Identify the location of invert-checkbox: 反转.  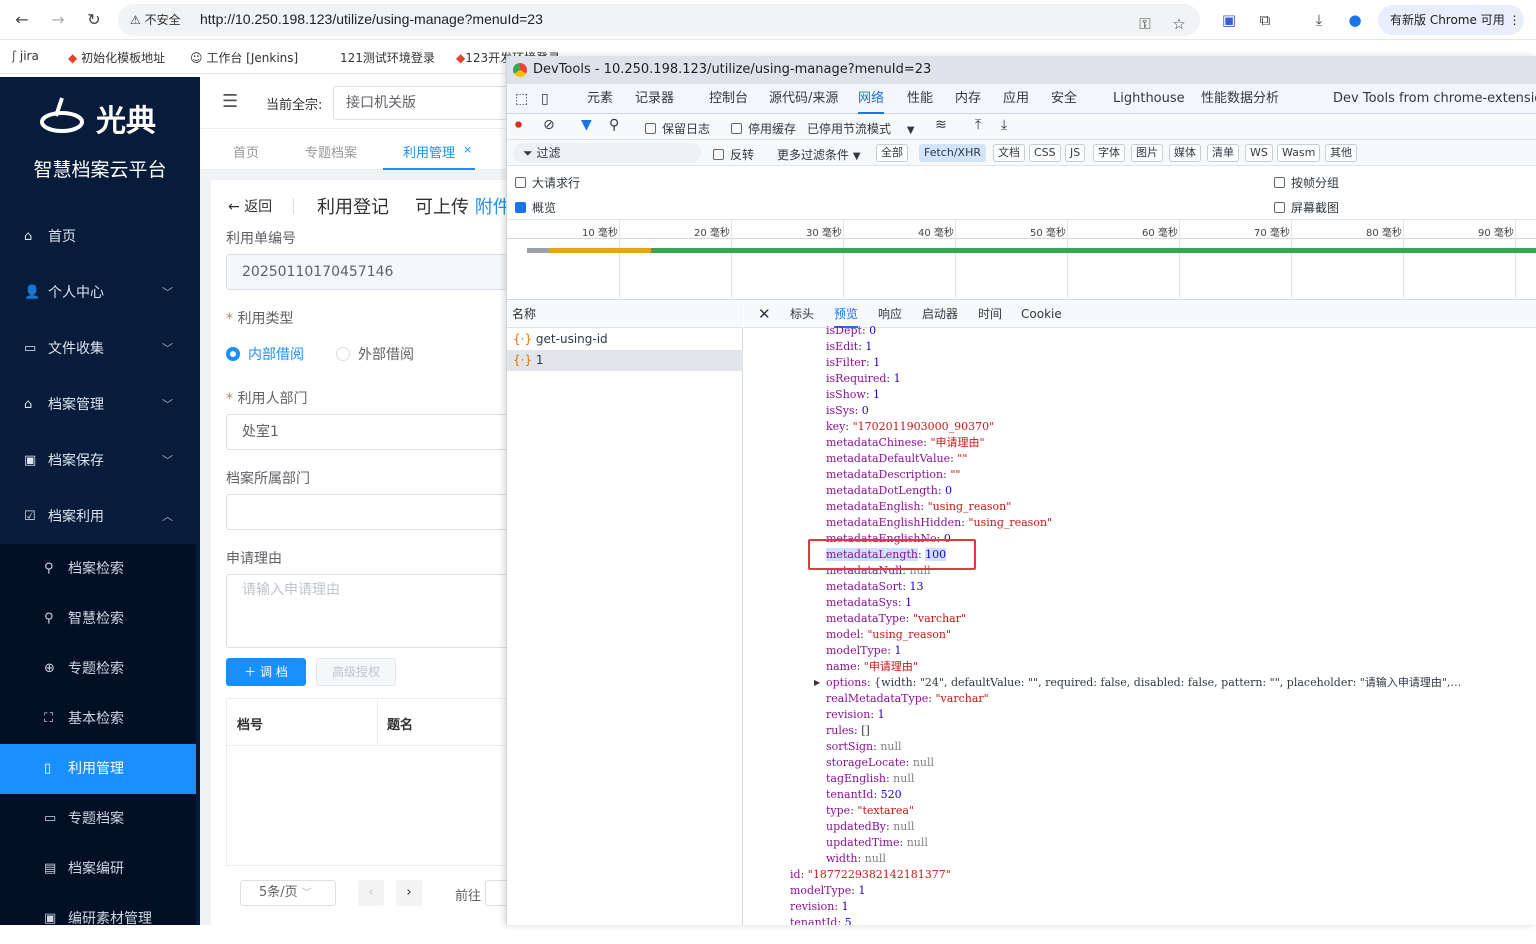
(733, 154).